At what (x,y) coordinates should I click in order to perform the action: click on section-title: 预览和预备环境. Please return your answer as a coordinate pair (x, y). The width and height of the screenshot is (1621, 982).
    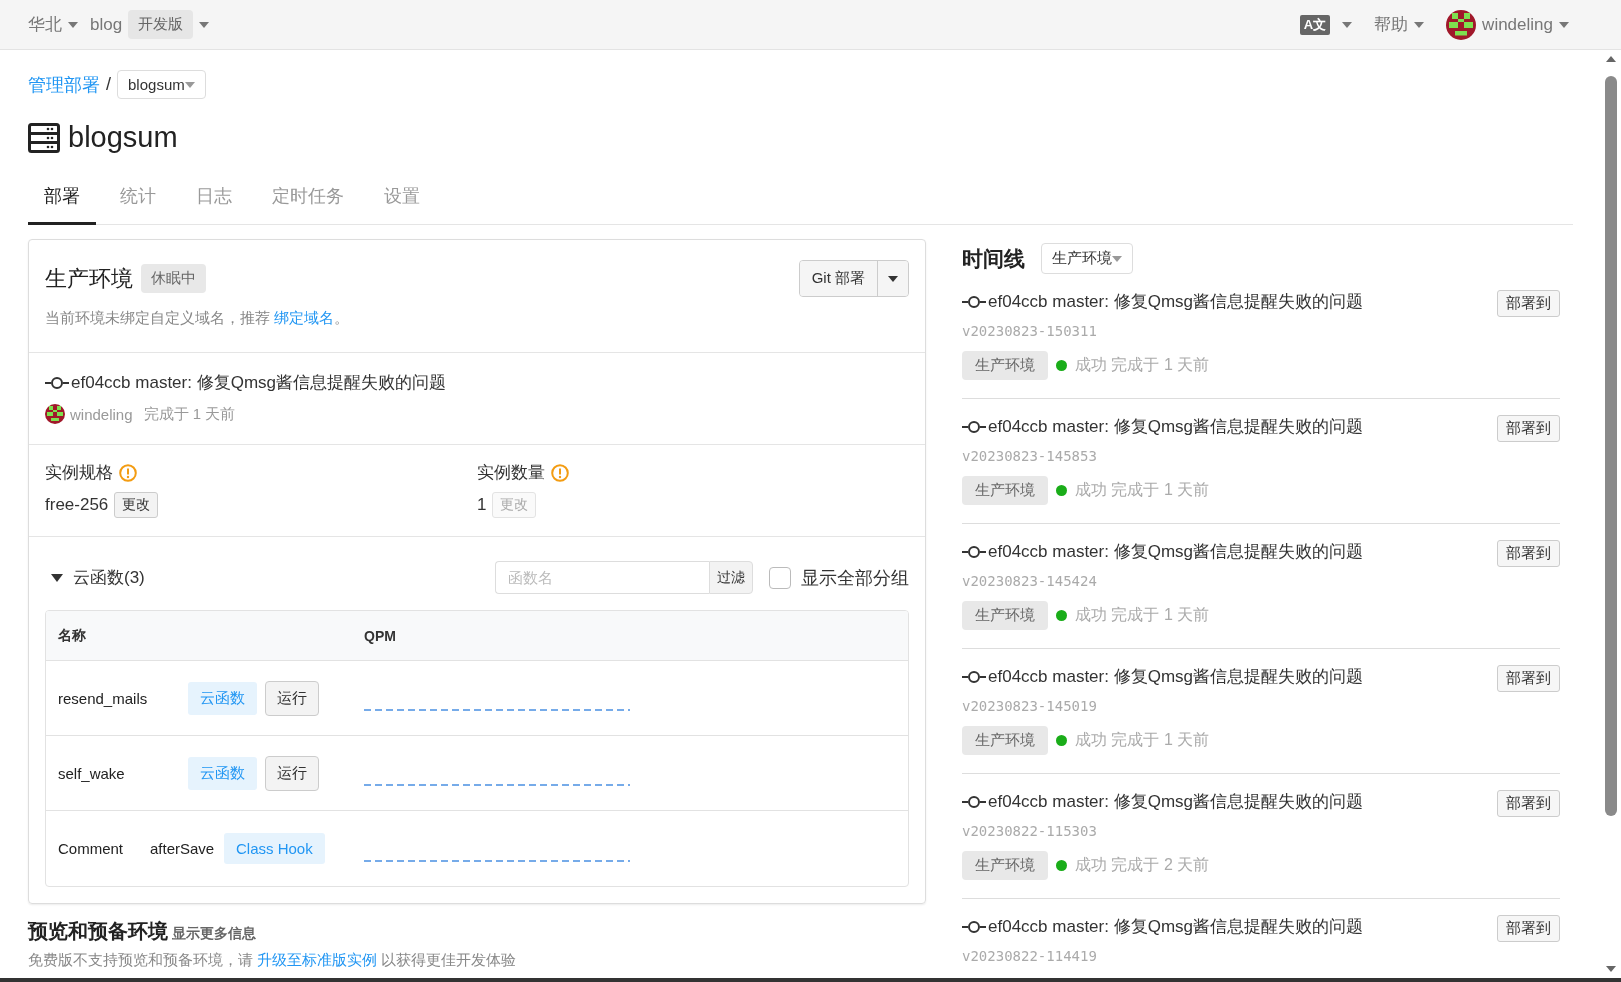
    Looking at the image, I should click on (98, 931).